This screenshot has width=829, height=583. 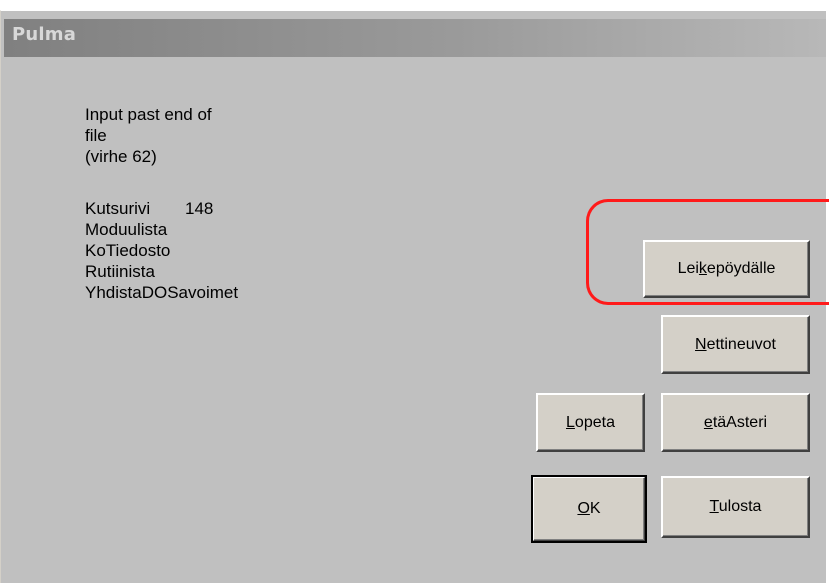 I want to click on kutsurivi-value: 148, so click(x=199, y=208).